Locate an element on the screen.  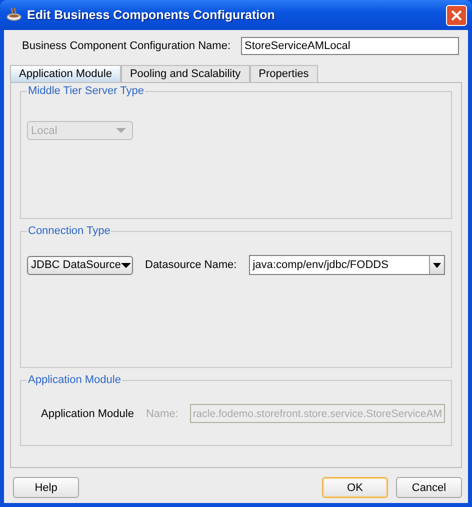
window-title: Edit Business Components Configuration is located at coordinates (151, 15).